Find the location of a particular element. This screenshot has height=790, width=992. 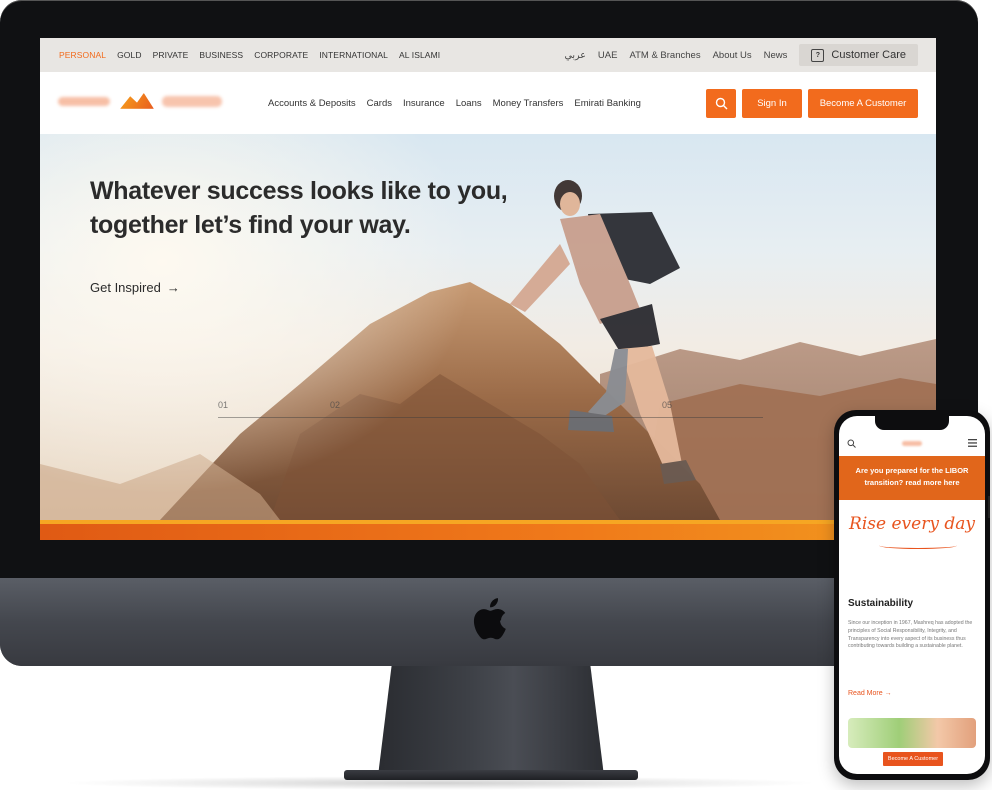

nav-insurance: Insurance is located at coordinates (424, 103).